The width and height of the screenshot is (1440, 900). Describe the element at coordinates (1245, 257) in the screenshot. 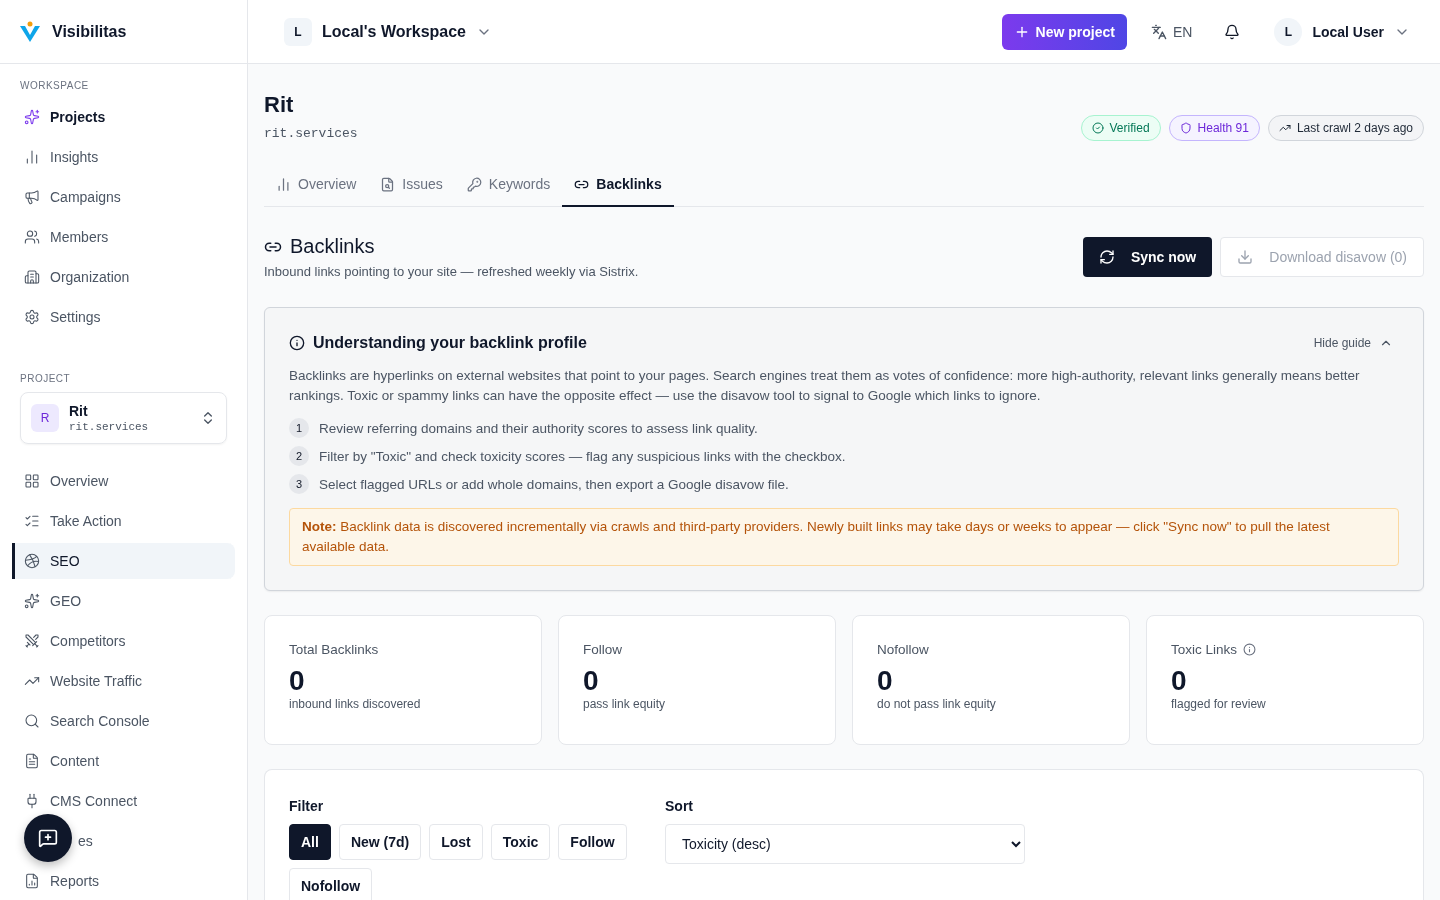

I see `download-icon` at that location.